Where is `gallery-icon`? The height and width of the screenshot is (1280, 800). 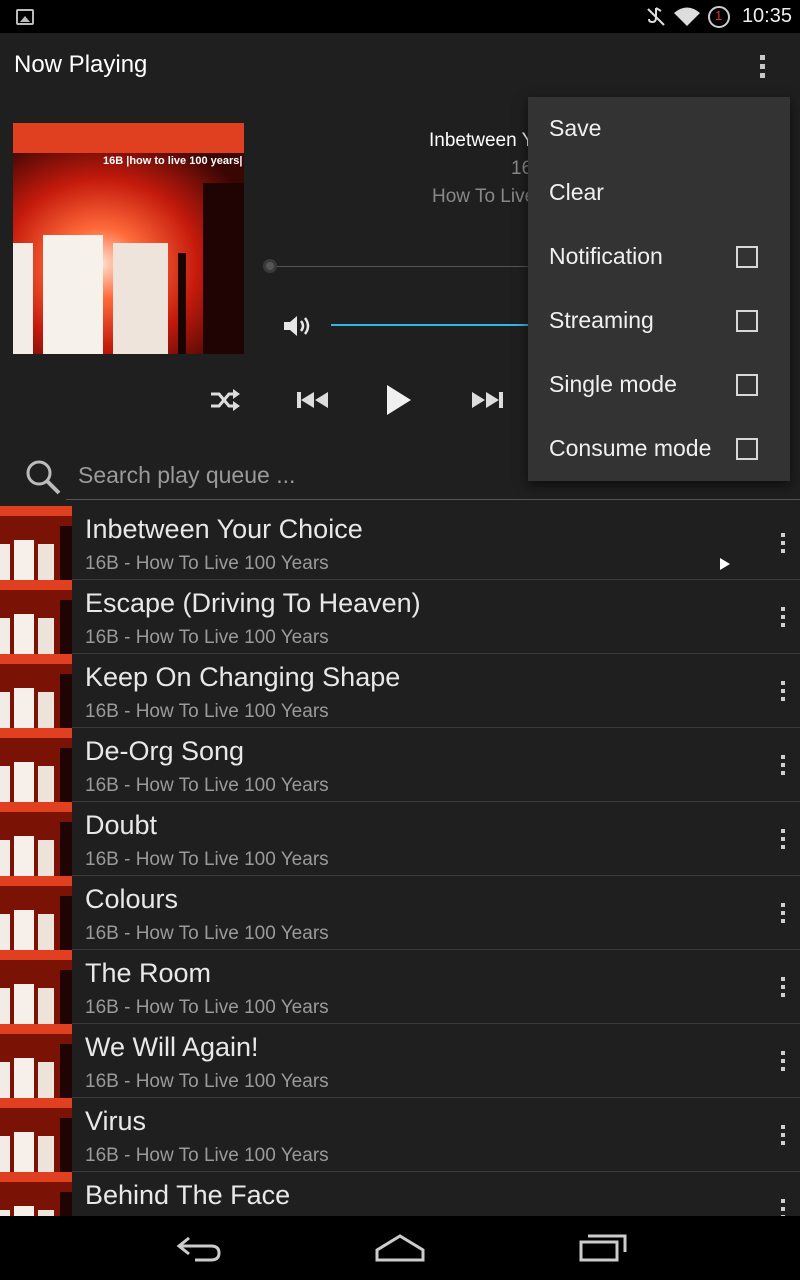
gallery-icon is located at coordinates (25, 17).